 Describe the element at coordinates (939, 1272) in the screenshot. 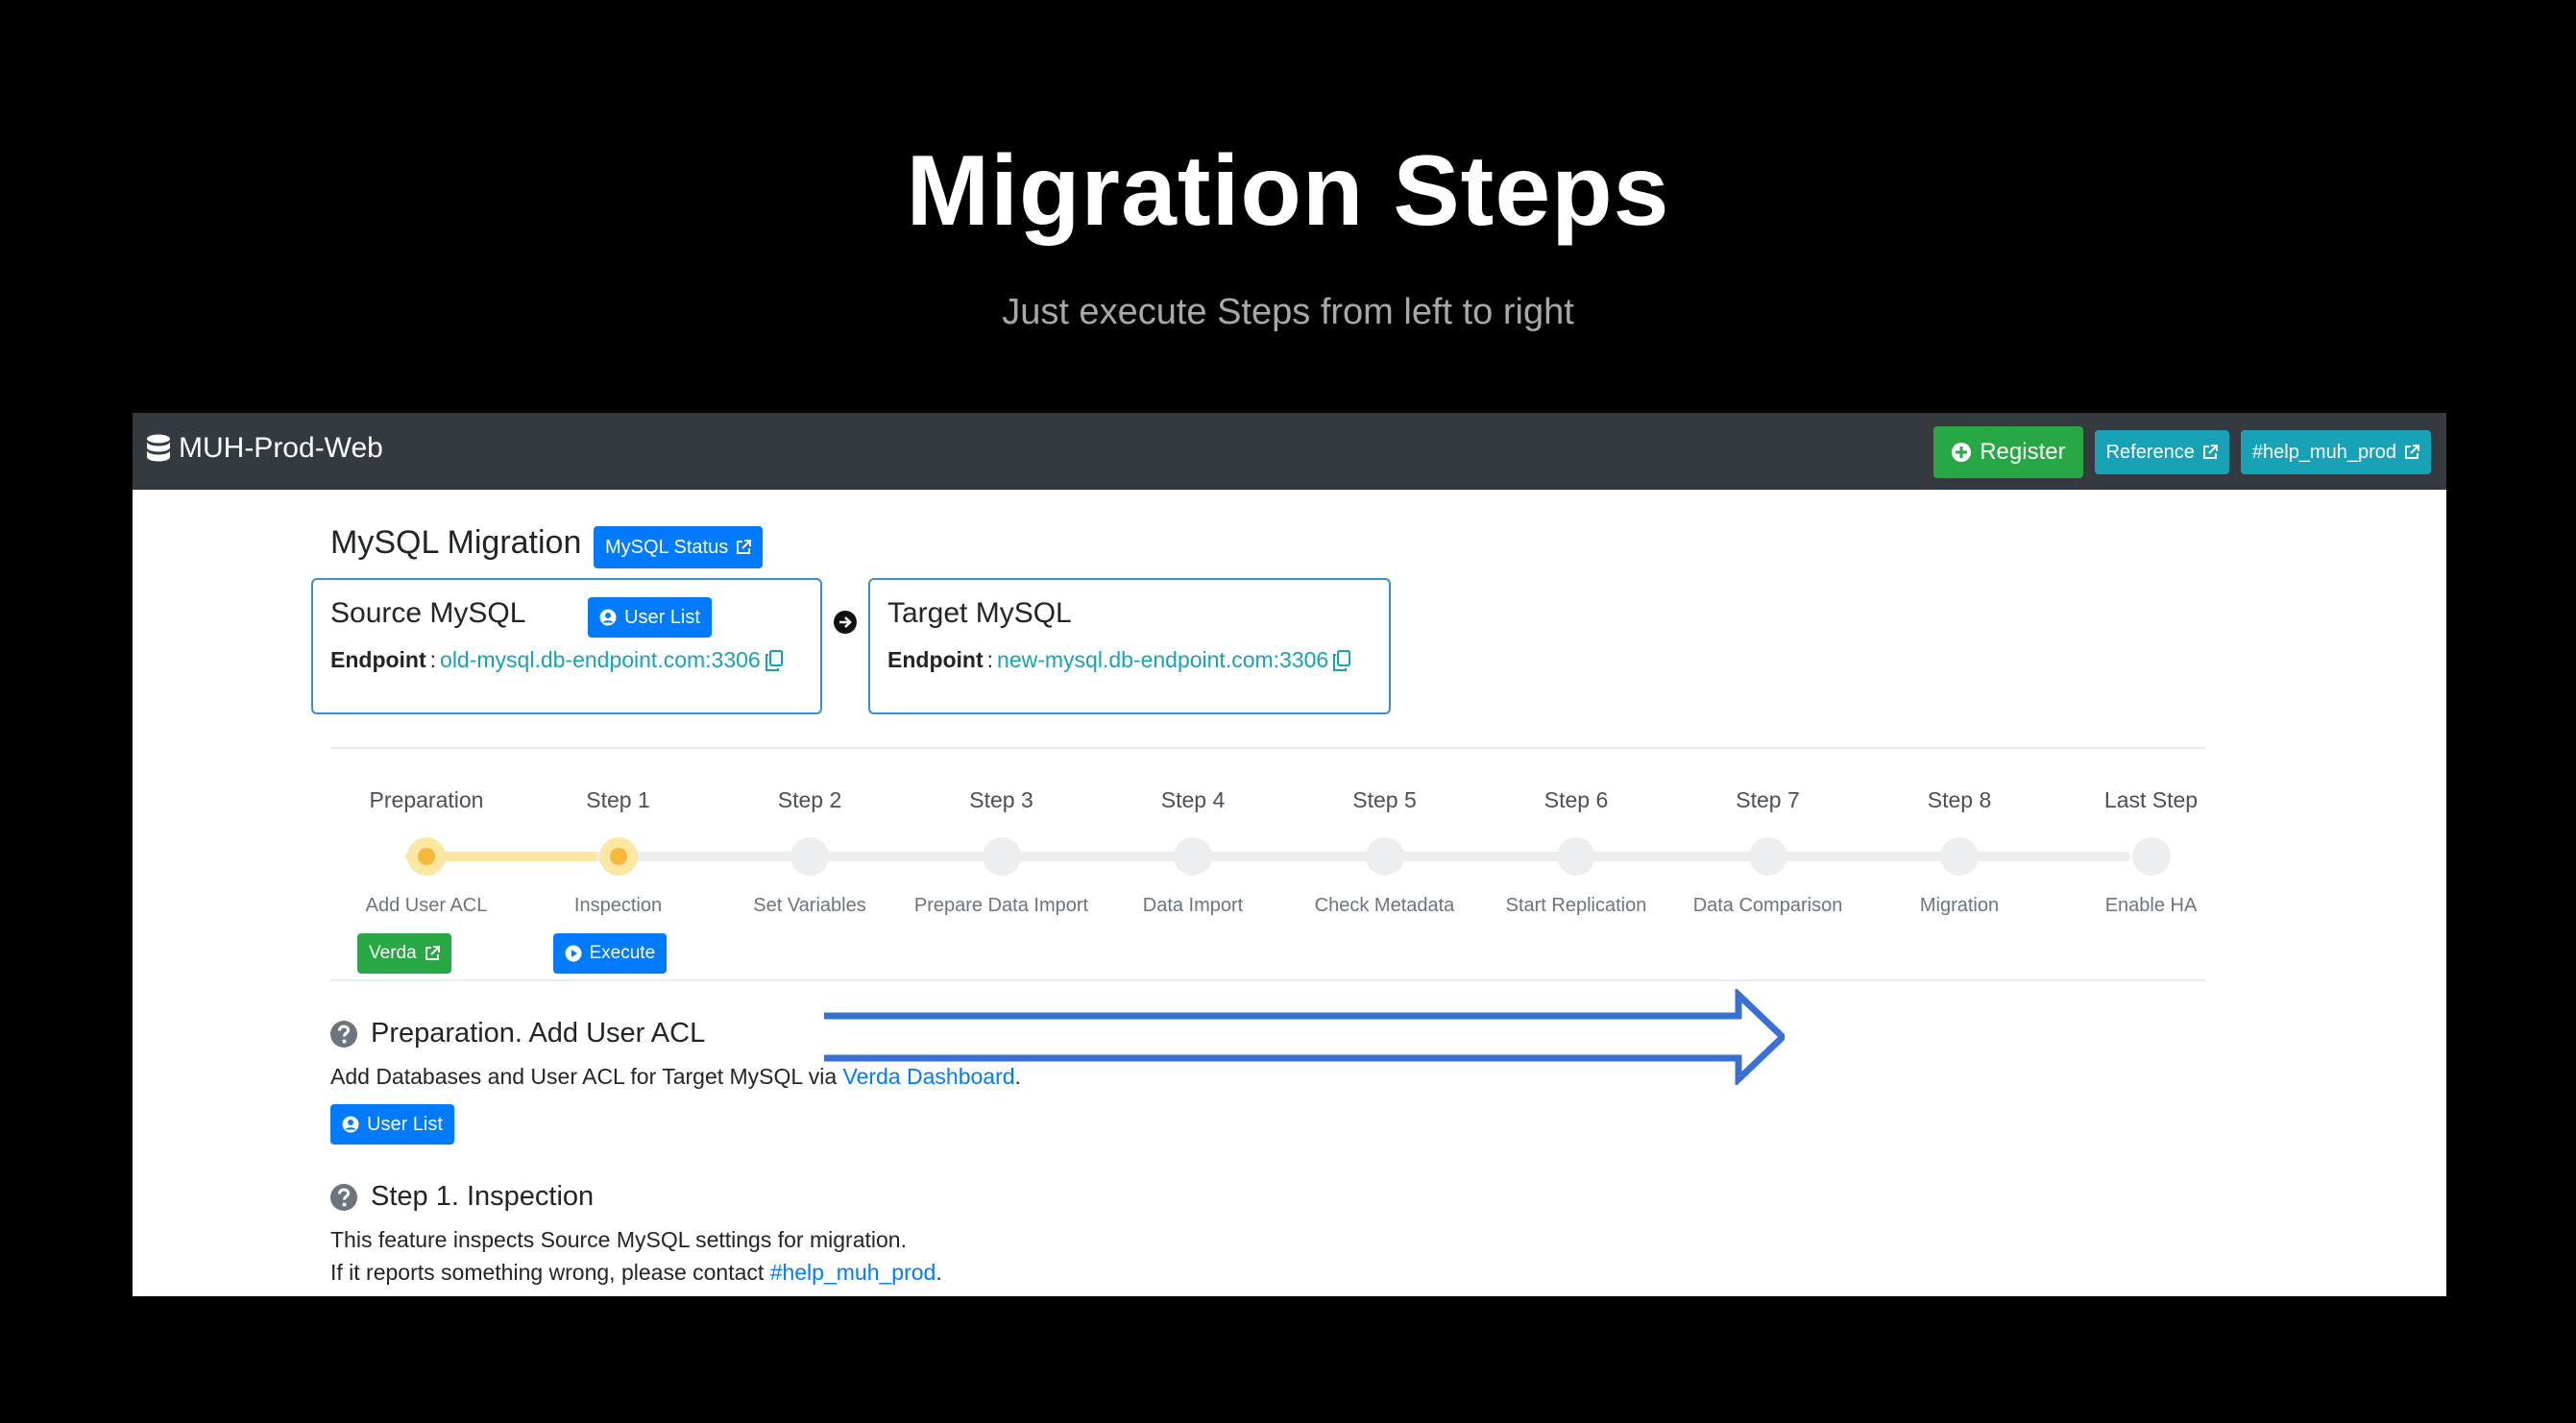

I see `inspection-line2-after: .` at that location.